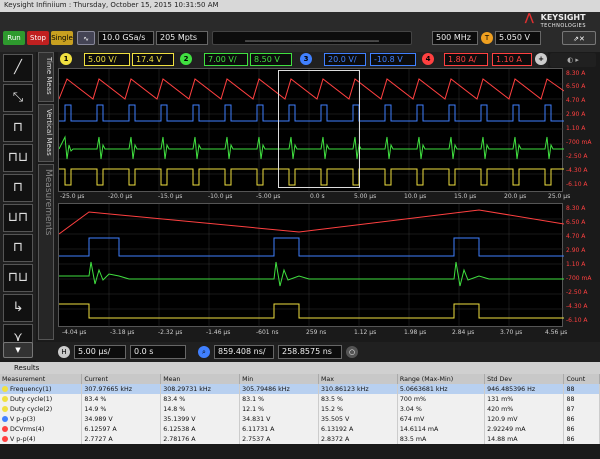  What do you see at coordinates (64, 352) in the screenshot?
I see `horizontal-tag-icon: H` at bounding box center [64, 352].